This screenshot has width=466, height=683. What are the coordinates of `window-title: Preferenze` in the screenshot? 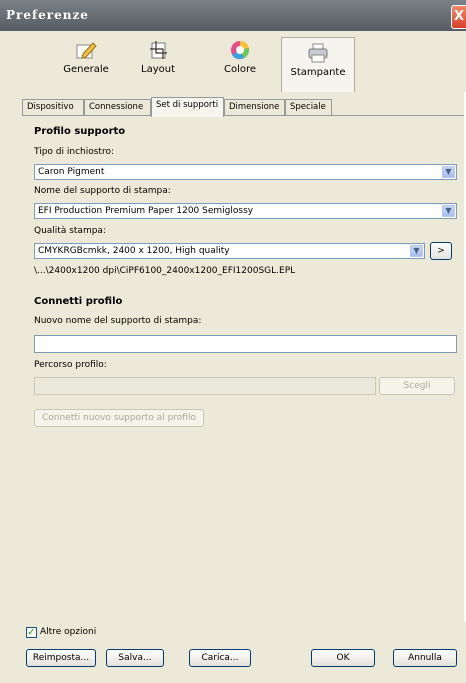 It's located at (47, 15).